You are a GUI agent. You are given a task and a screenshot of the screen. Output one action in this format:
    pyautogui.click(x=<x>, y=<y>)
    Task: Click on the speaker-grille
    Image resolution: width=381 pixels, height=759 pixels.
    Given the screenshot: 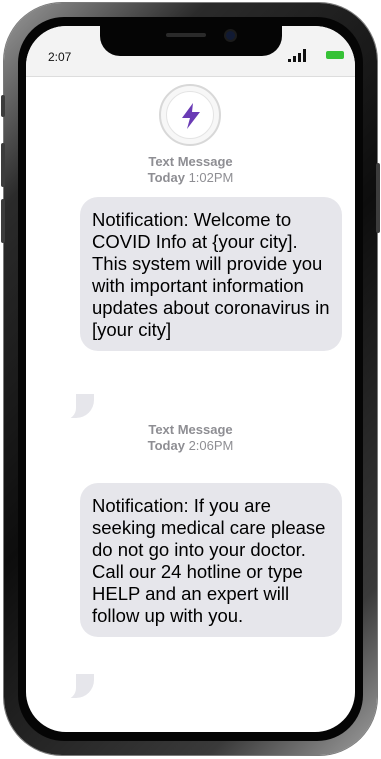 What is the action you would take?
    pyautogui.click(x=186, y=35)
    